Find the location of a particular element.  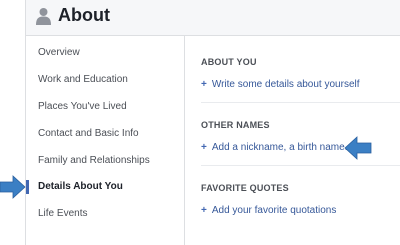

add-quotations-link: + Add your favorite quotations is located at coordinates (268, 210).